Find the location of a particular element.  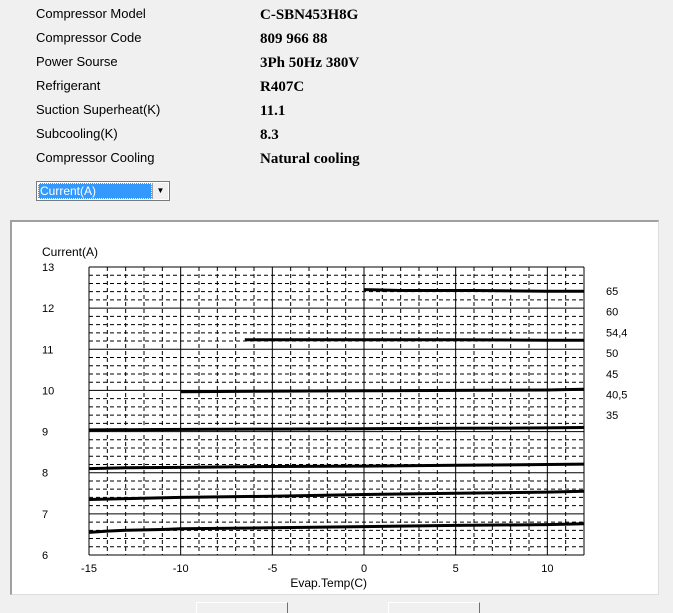

x-tick-label: -15 is located at coordinates (89, 569).